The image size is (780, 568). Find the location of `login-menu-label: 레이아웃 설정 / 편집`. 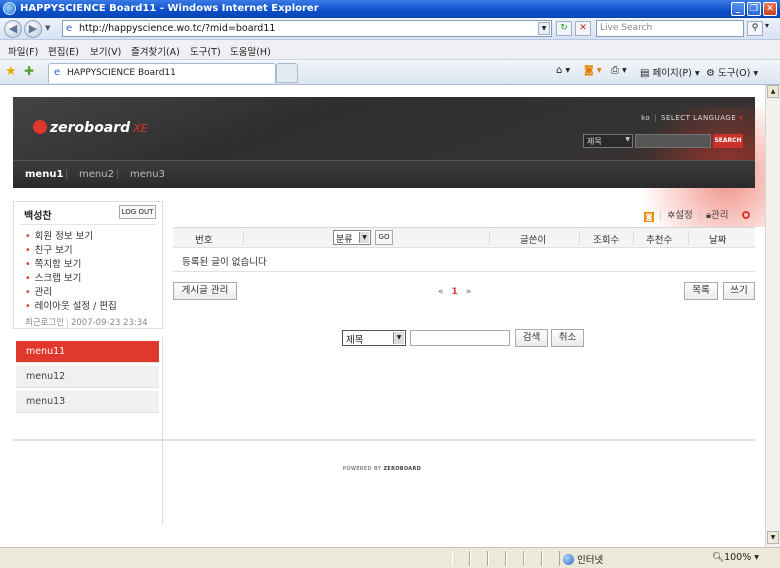

login-menu-label: 레이아웃 설정 / 편집 is located at coordinates (75, 306).